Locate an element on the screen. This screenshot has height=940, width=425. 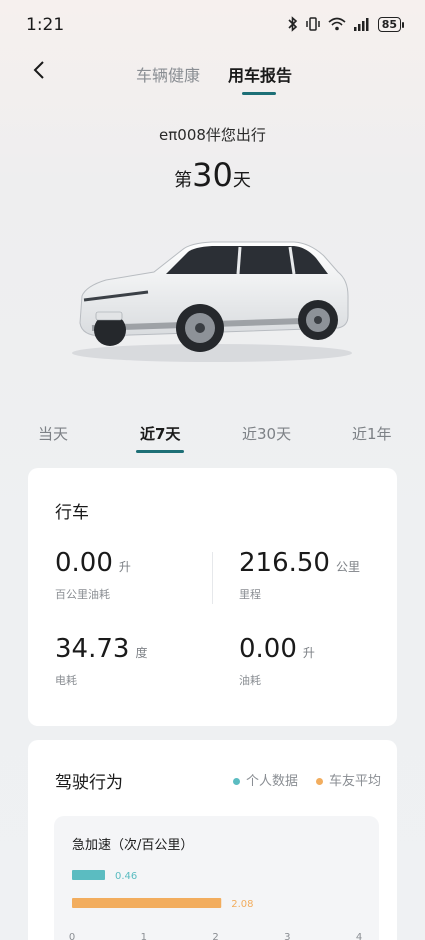
period-tab-today: 当天 is located at coordinates (53, 433).